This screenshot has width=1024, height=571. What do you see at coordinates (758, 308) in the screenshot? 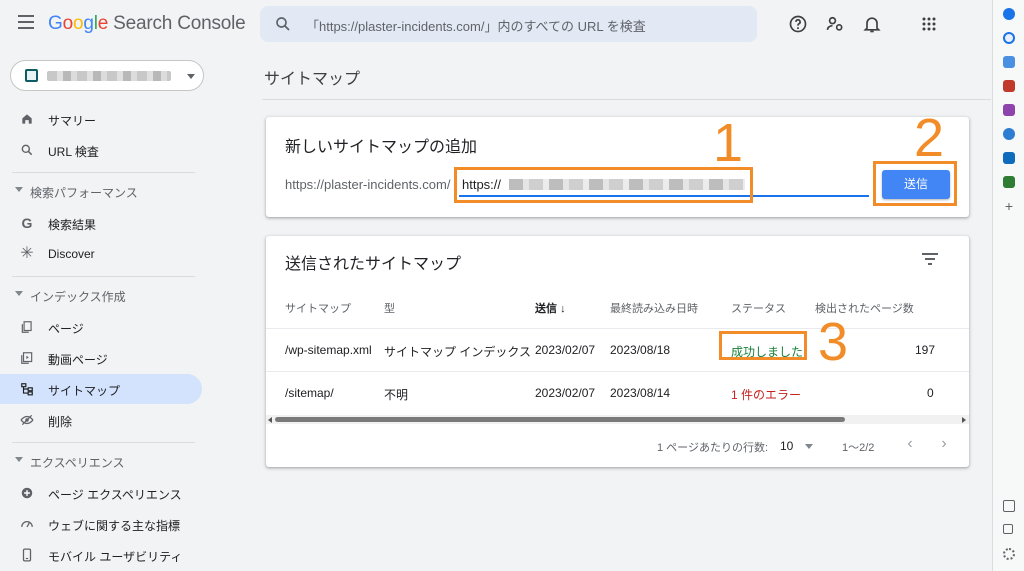
I see `column-header-status: ステータス` at bounding box center [758, 308].